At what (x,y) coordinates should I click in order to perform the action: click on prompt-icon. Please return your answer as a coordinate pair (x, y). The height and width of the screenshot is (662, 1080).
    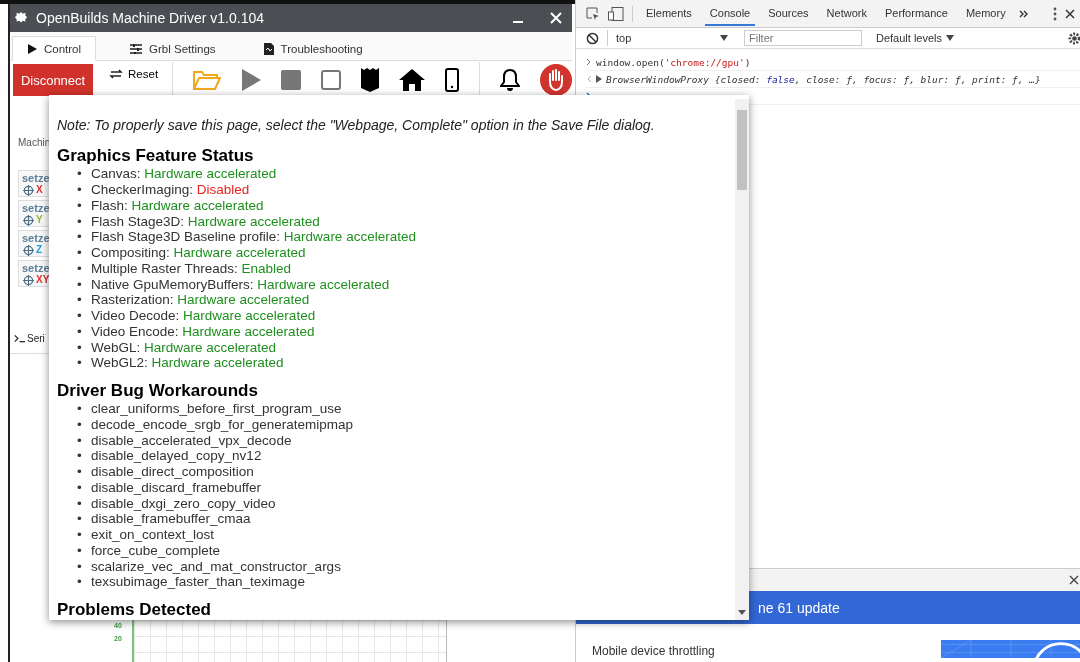
    Looking at the image, I should click on (589, 62).